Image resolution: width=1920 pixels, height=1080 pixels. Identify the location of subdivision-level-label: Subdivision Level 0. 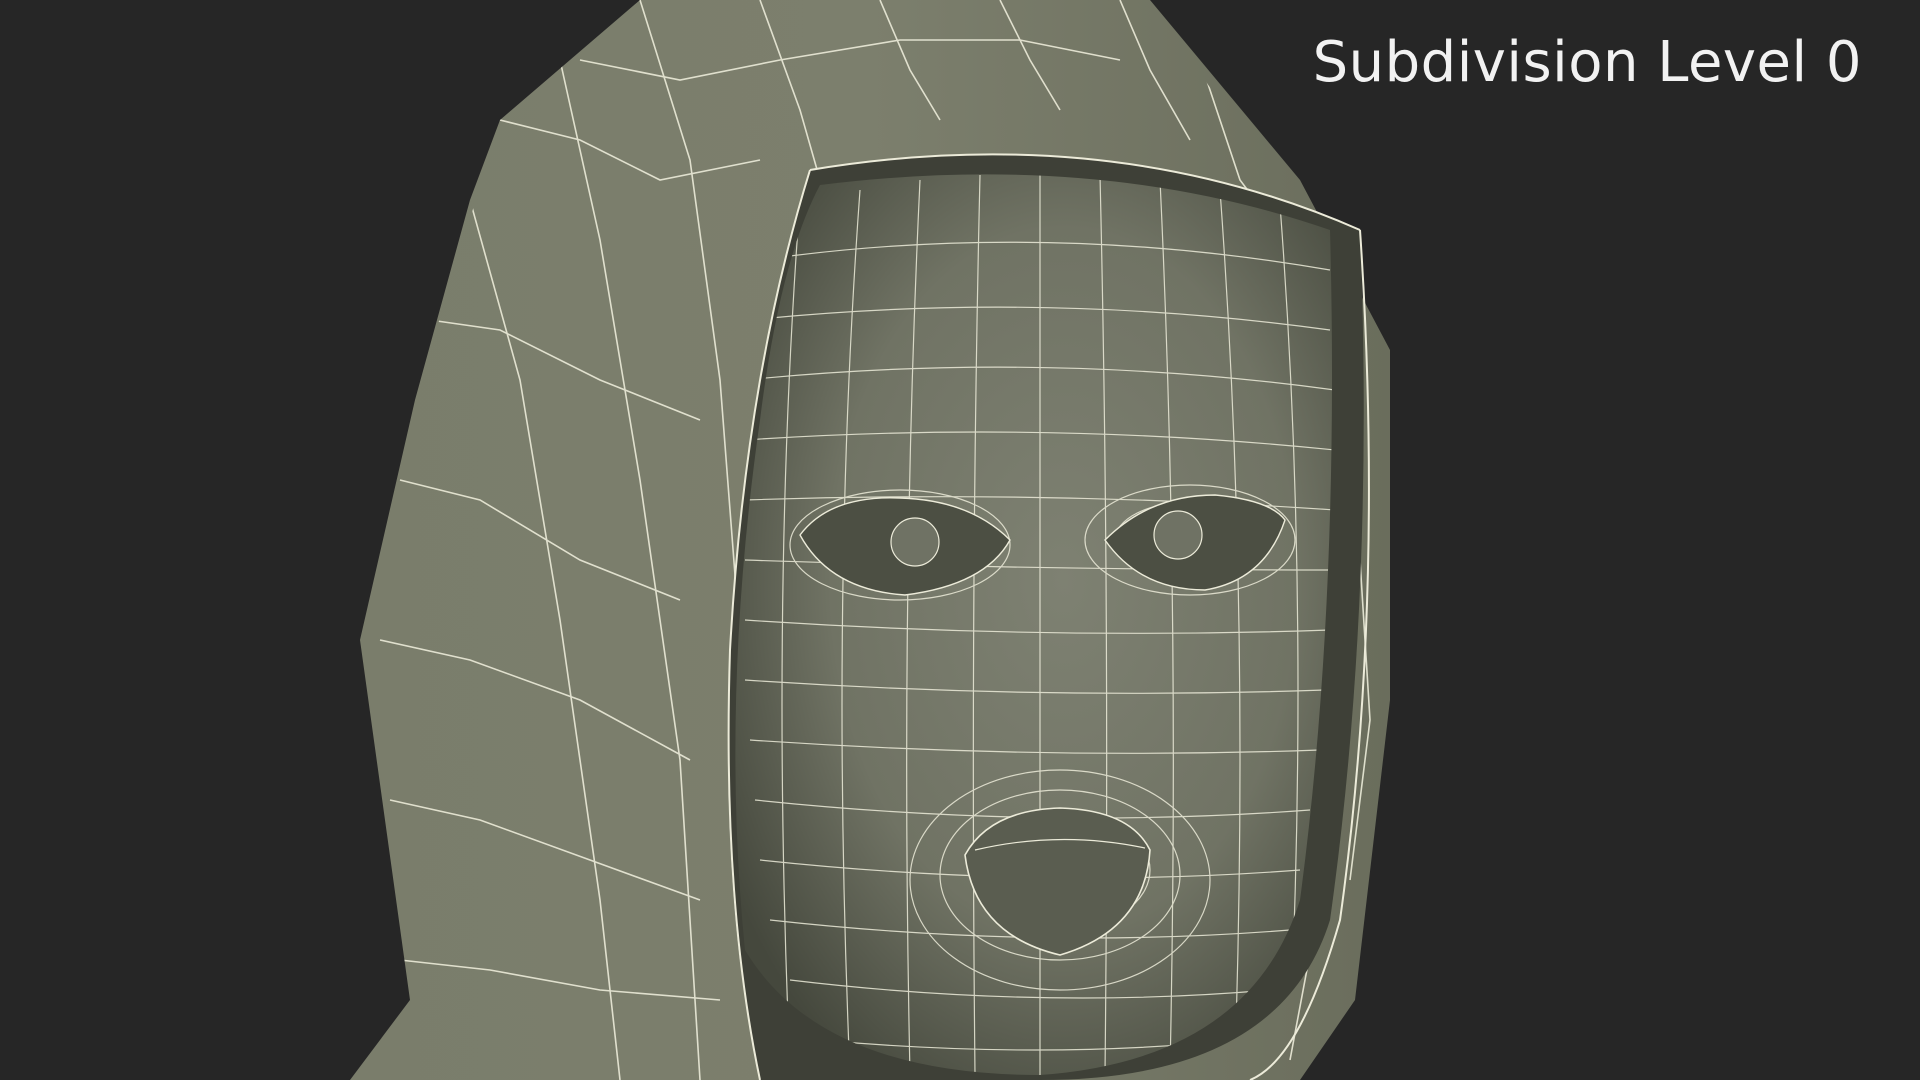
(1587, 62).